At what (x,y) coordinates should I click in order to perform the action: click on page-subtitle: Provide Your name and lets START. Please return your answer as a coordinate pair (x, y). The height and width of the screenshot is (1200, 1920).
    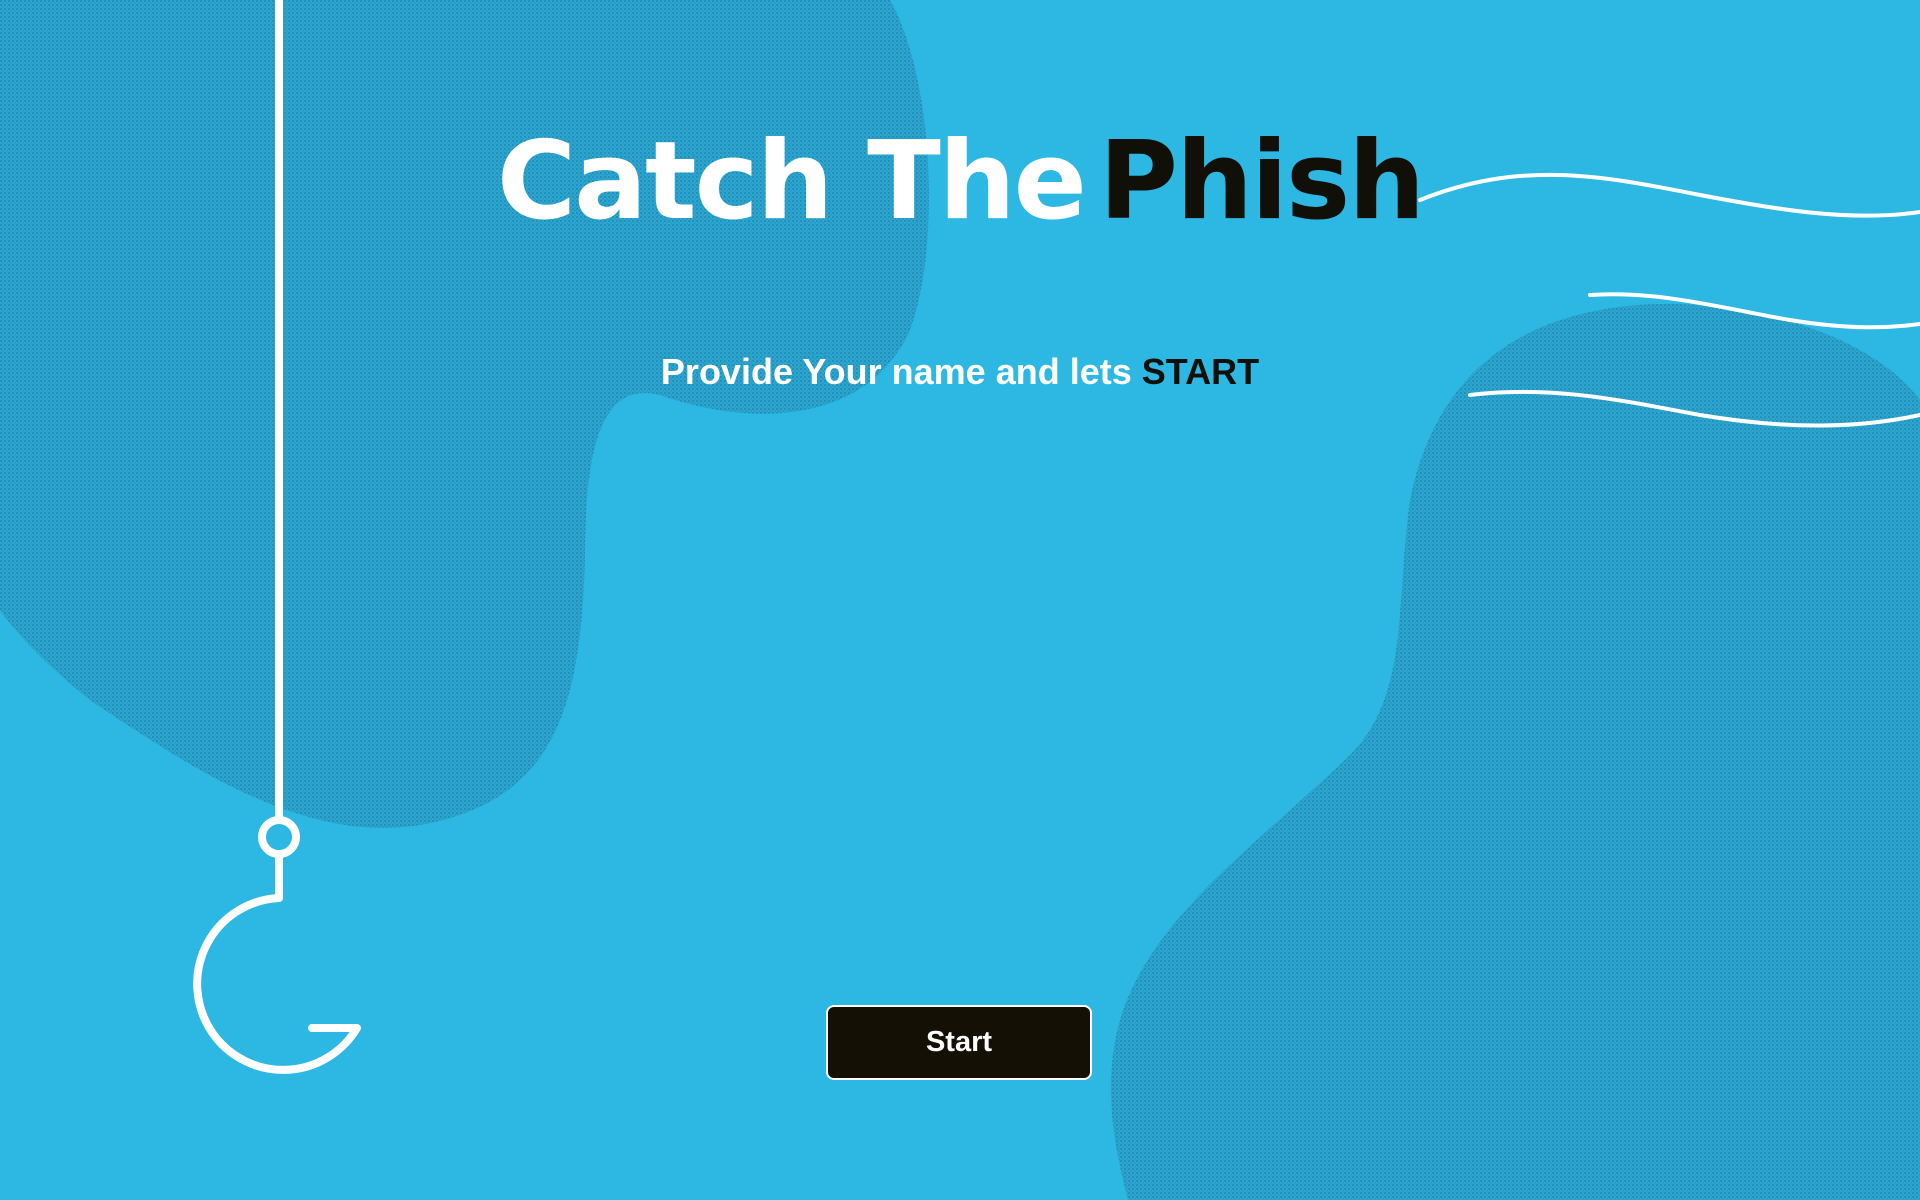
    Looking at the image, I should click on (960, 372).